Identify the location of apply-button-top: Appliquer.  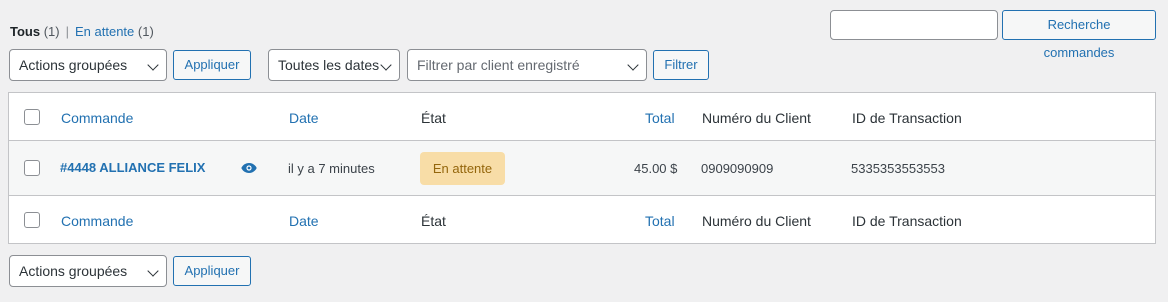
(212, 65).